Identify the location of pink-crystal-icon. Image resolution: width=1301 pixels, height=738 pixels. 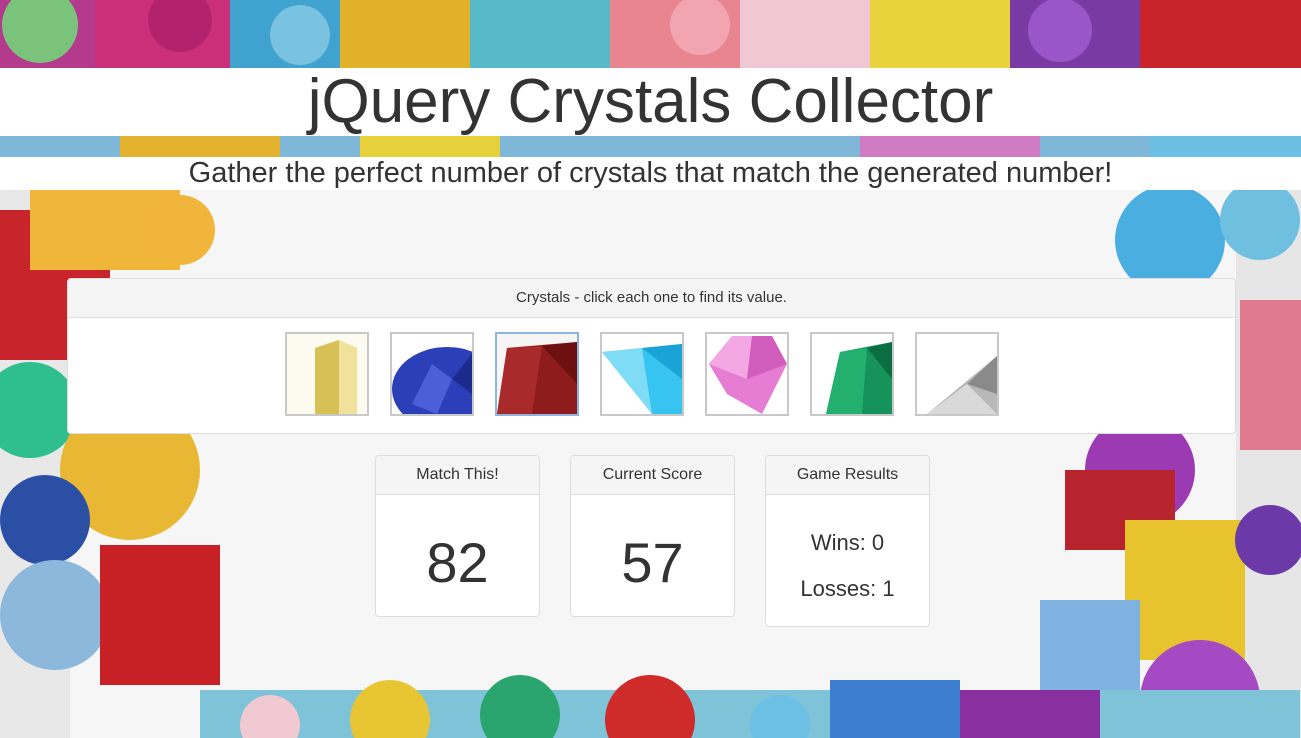
(747, 374).